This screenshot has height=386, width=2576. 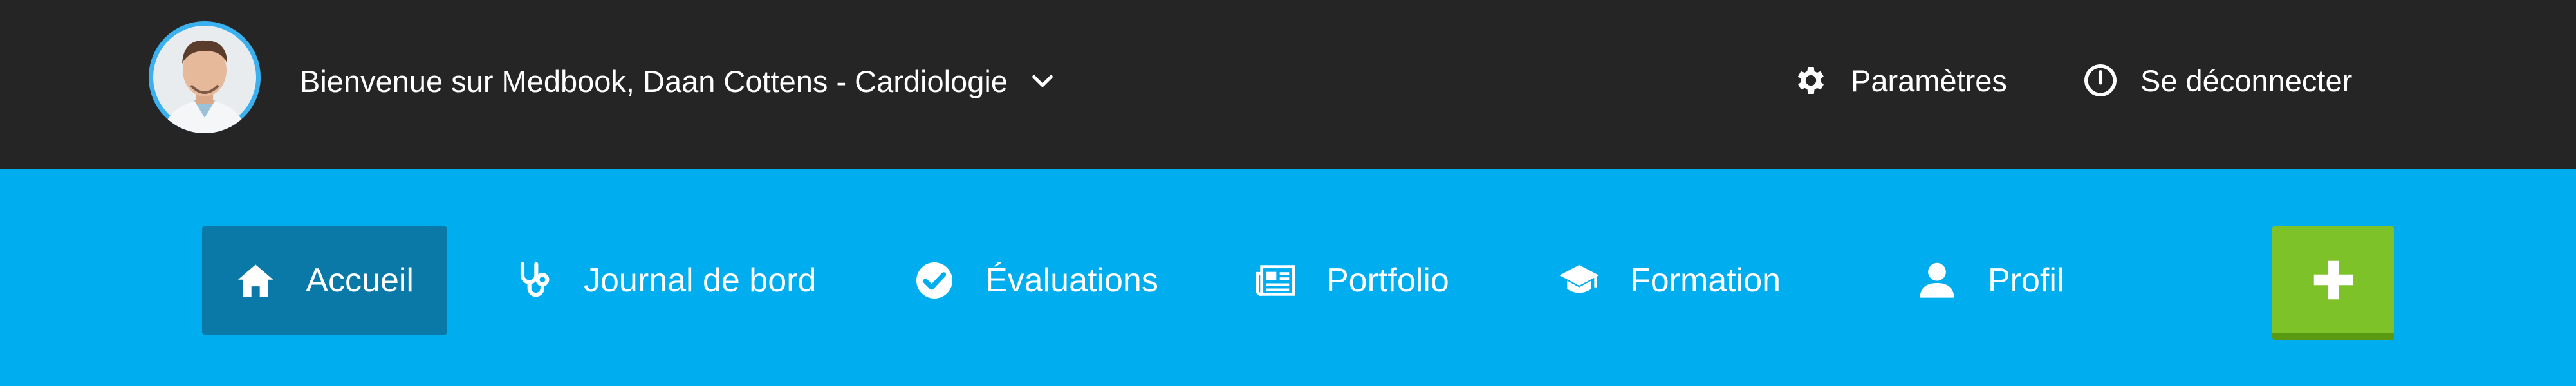 I want to click on tab-evaluations-label: Évaluations, so click(x=1071, y=280).